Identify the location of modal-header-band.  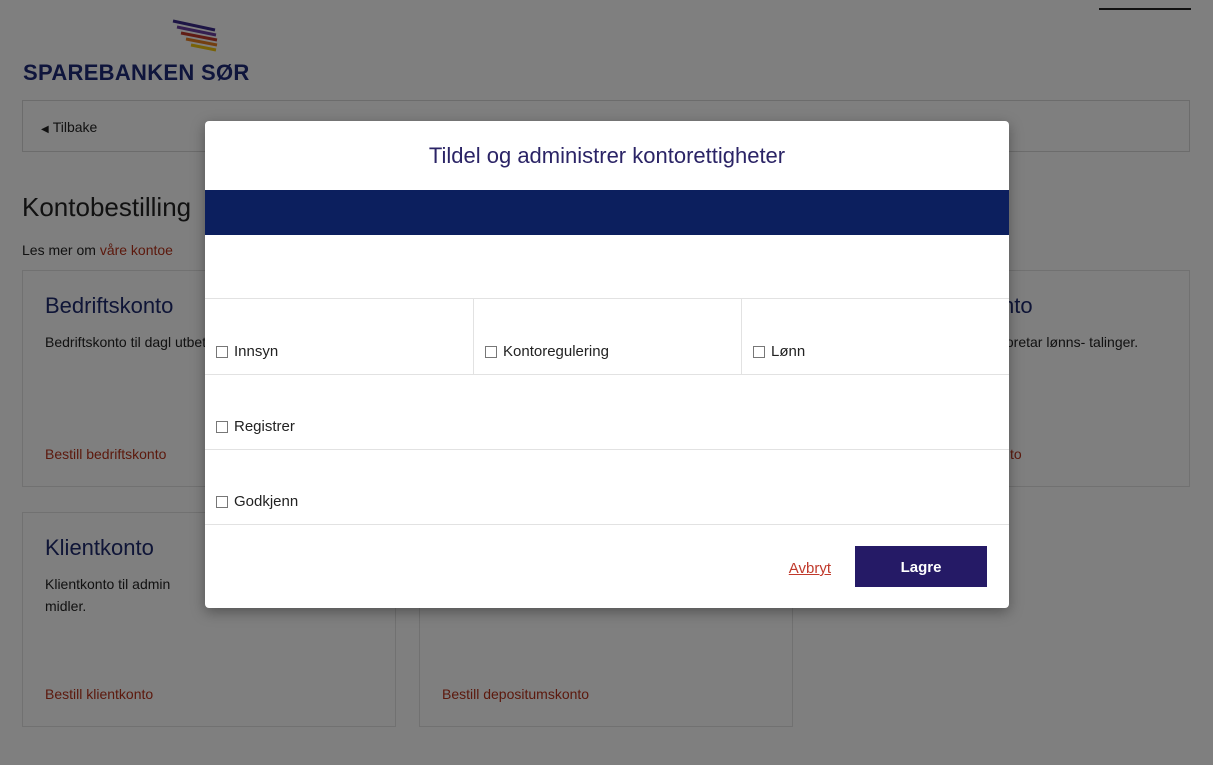
(607, 212).